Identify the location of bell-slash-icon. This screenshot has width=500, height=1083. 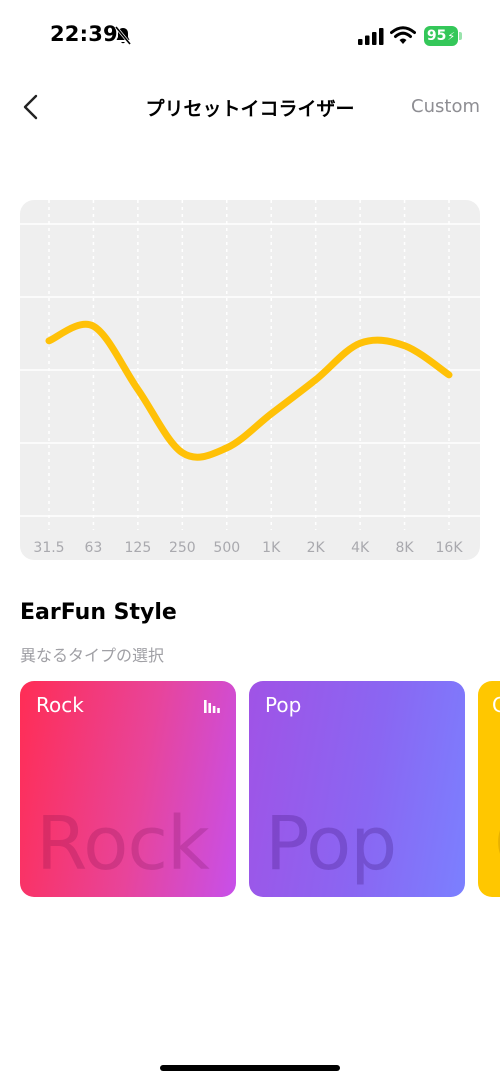
(123, 35).